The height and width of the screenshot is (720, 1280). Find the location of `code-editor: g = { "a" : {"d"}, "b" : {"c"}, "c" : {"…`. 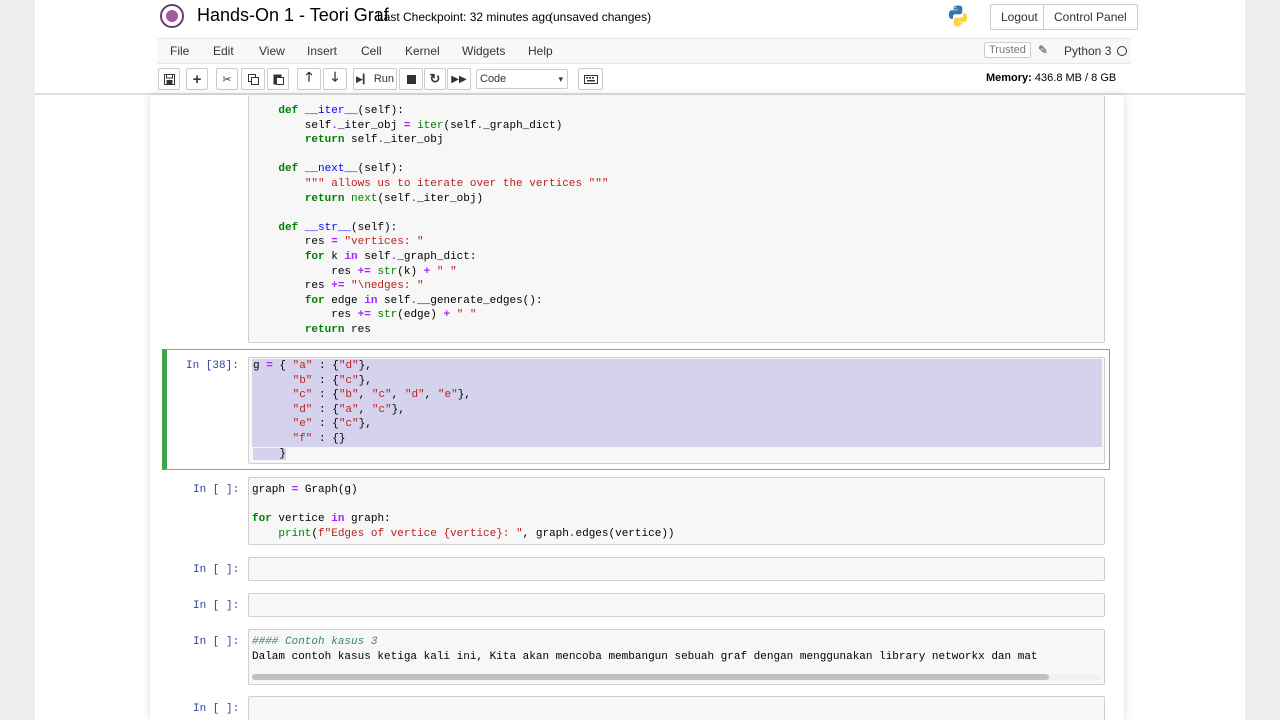

code-editor: g = { "a" : {"d"}, "b" : {"c"}, "c" : {"… is located at coordinates (362, 410).